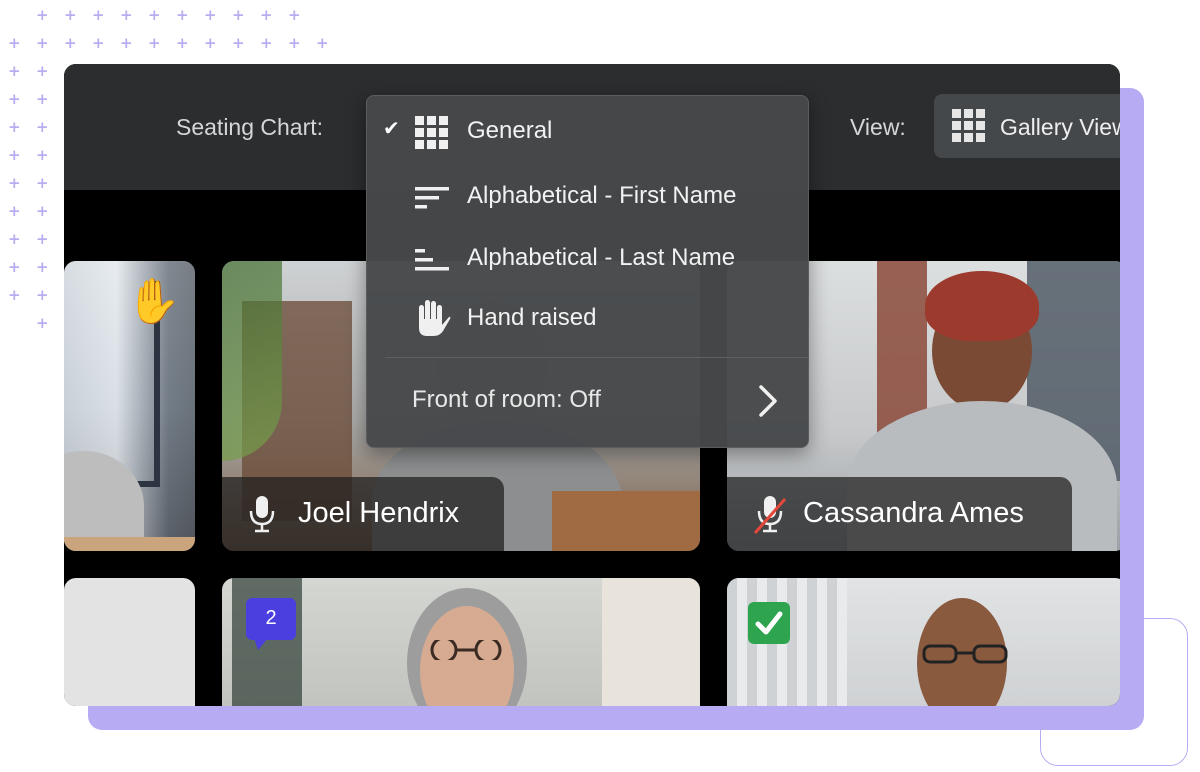 This screenshot has height=772, width=1200. Describe the element at coordinates (432, 261) in the screenshot. I see `sort-lines-short-icon` at that location.